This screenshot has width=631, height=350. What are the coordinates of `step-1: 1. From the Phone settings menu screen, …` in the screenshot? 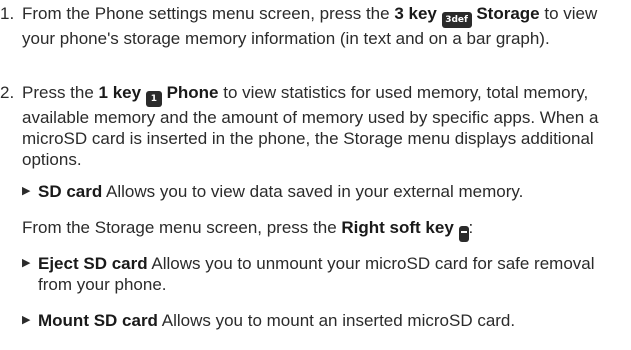 It's located at (312, 26).